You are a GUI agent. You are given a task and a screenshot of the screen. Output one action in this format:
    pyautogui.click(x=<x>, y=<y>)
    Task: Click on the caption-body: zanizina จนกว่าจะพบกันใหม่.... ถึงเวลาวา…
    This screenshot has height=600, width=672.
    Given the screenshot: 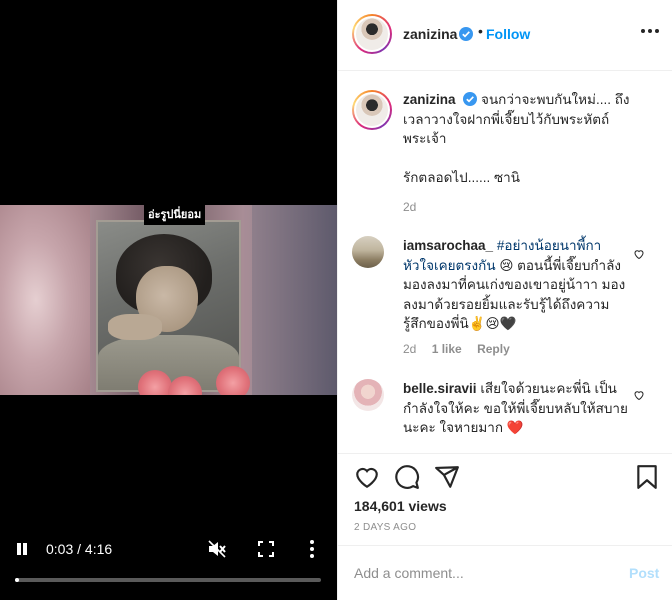 What is the action you would take?
    pyautogui.click(x=517, y=138)
    